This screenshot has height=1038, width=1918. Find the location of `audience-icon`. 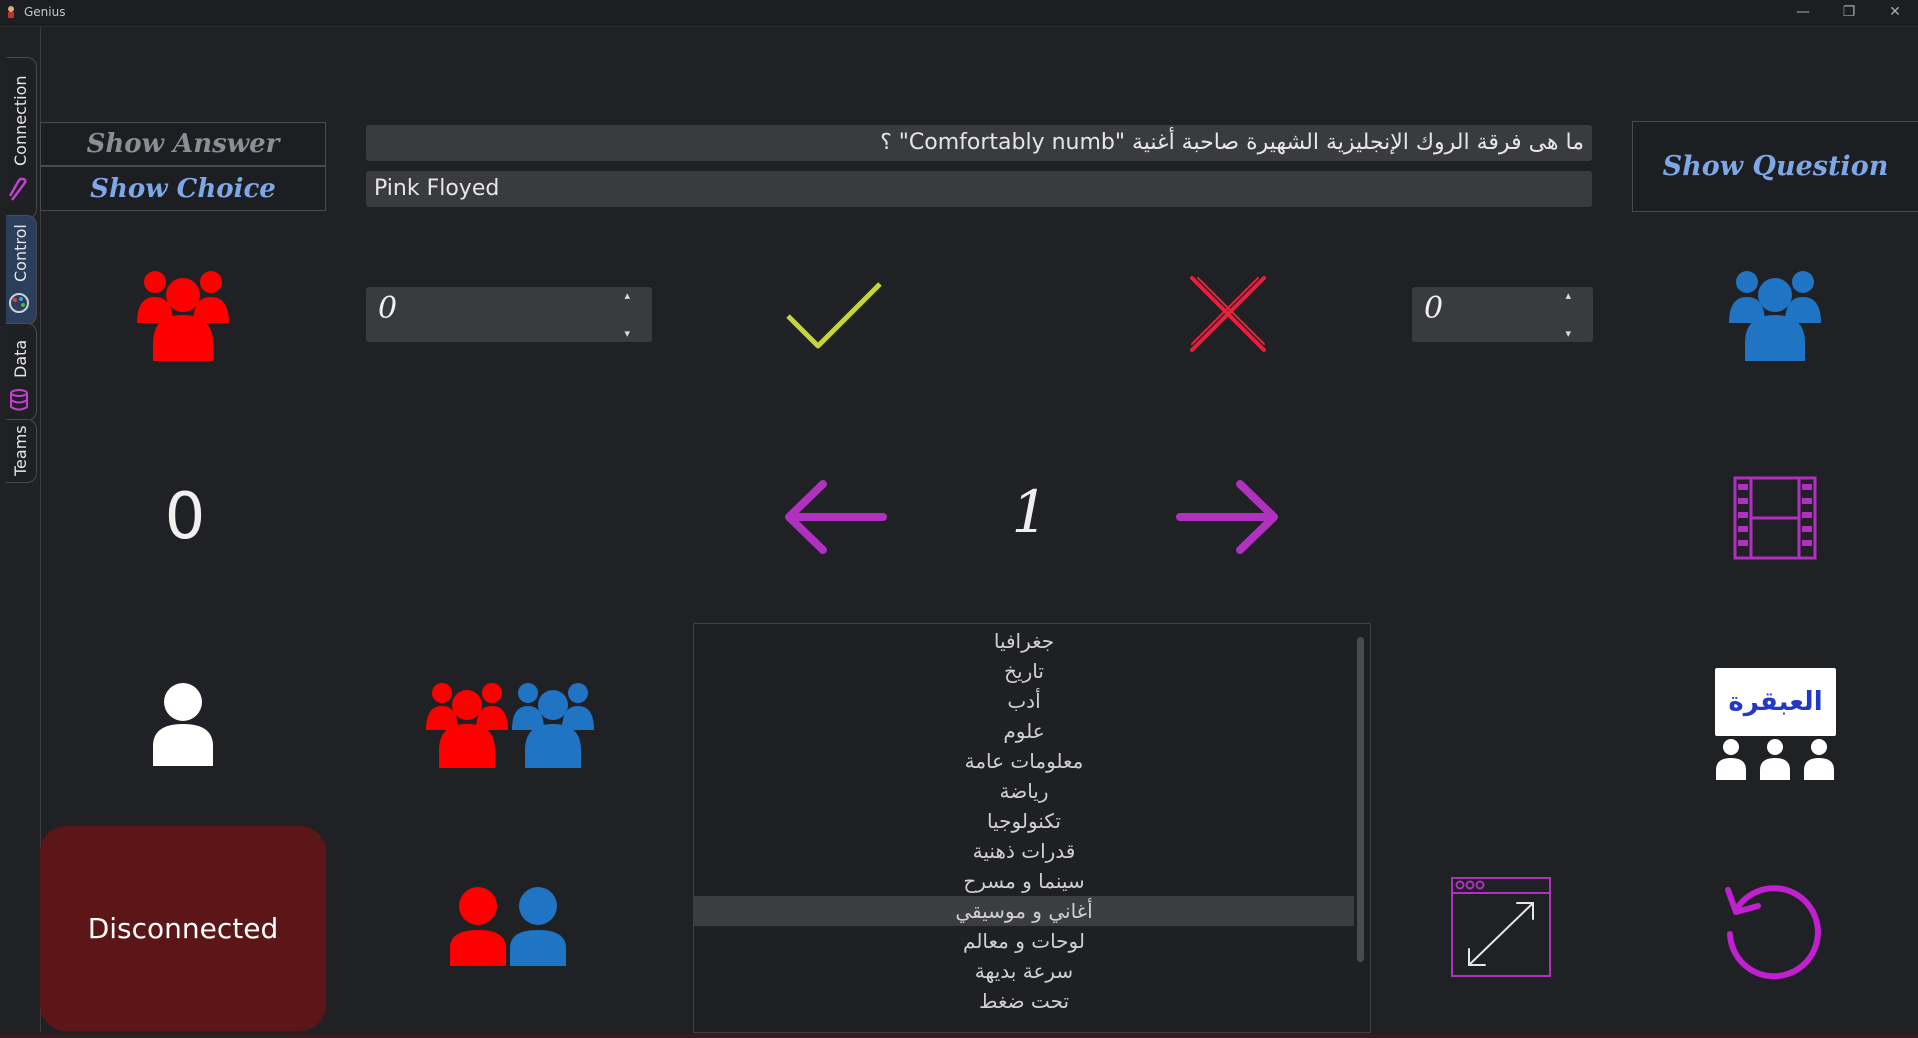

audience-icon is located at coordinates (1775, 759).